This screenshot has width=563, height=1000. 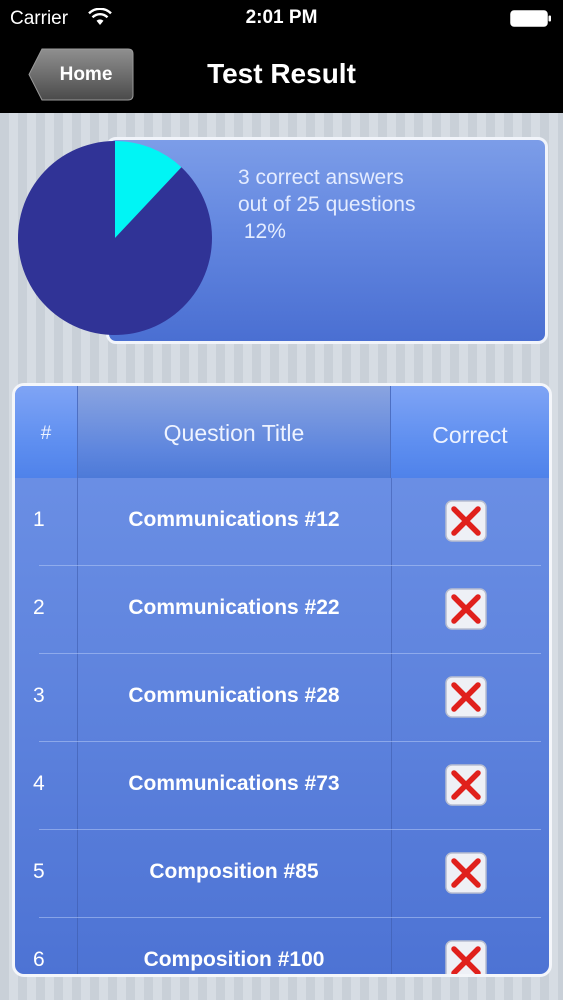 I want to click on table-row: 6 Composition #100, so click(x=282, y=946).